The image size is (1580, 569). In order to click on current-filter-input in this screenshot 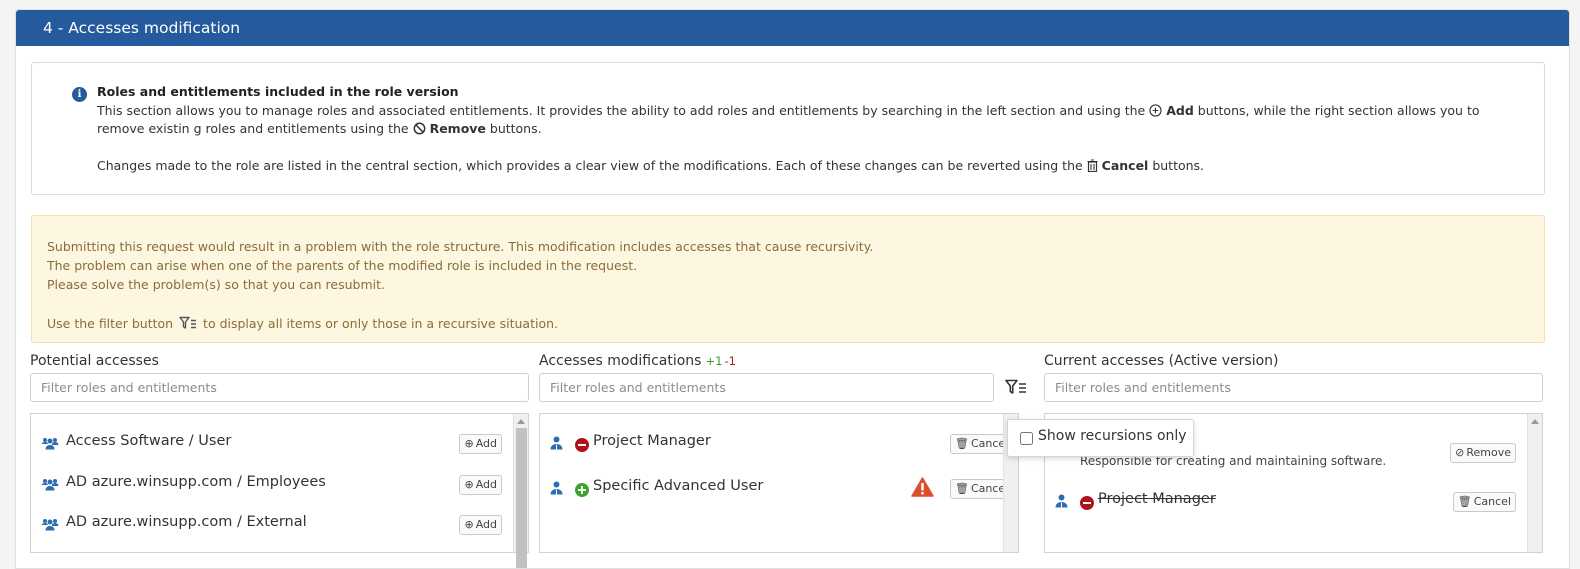, I will do `click(1293, 387)`.